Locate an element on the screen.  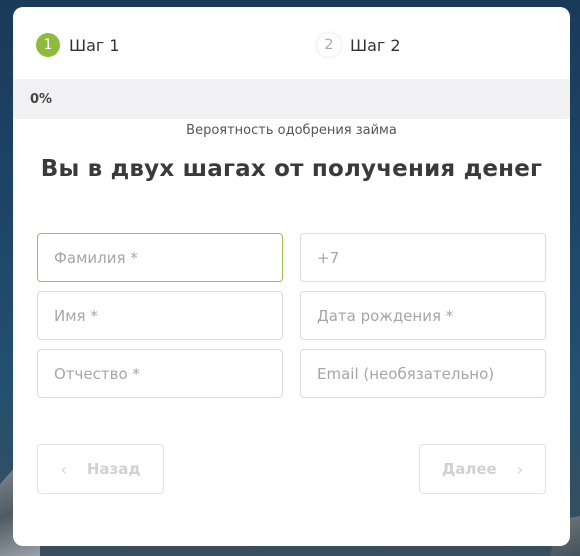
chevron-left-icon: ‹ is located at coordinates (63, 469).